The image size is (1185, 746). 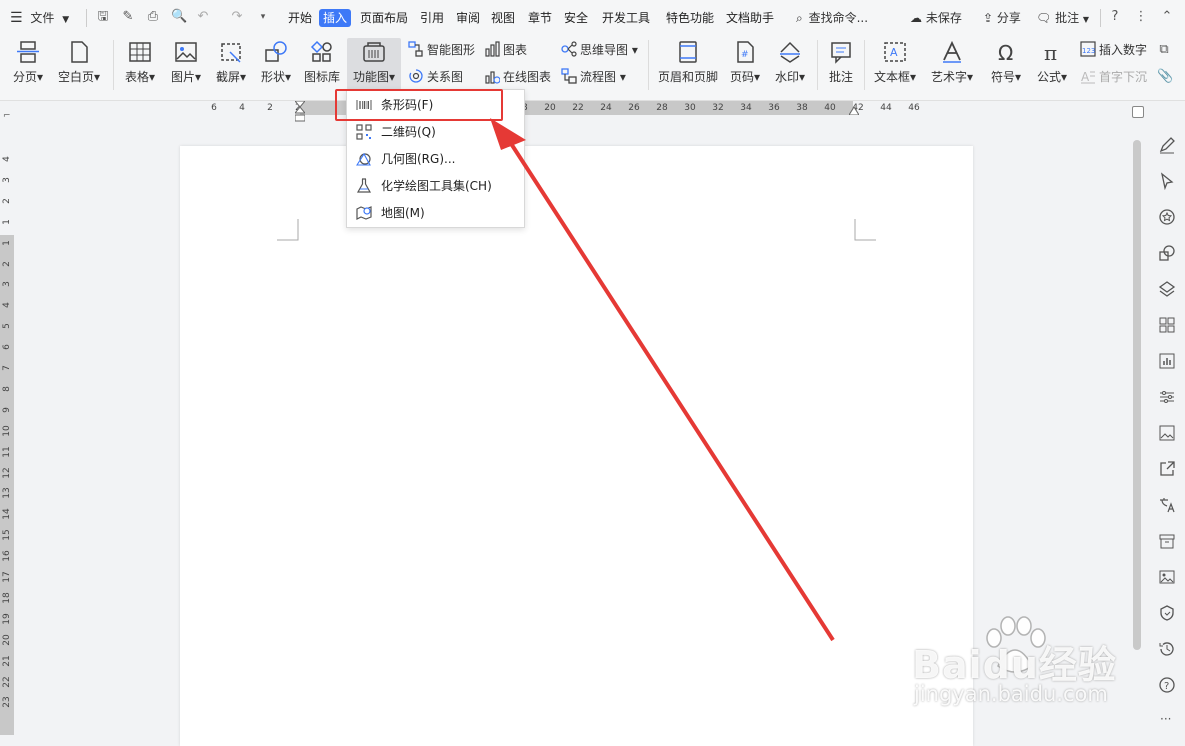 What do you see at coordinates (435, 77) in the screenshot?
I see `relation-chart-button: 关系图` at bounding box center [435, 77].